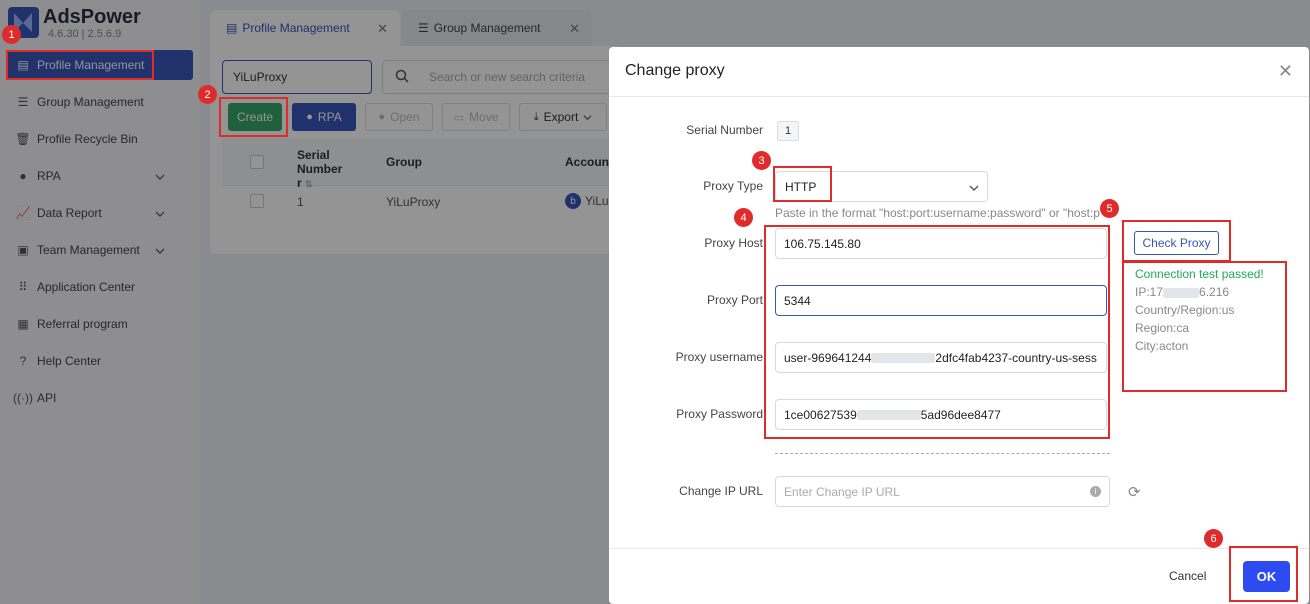  What do you see at coordinates (942, 491) in the screenshot?
I see `change-ip-url-input: Enter Change IP URL i` at bounding box center [942, 491].